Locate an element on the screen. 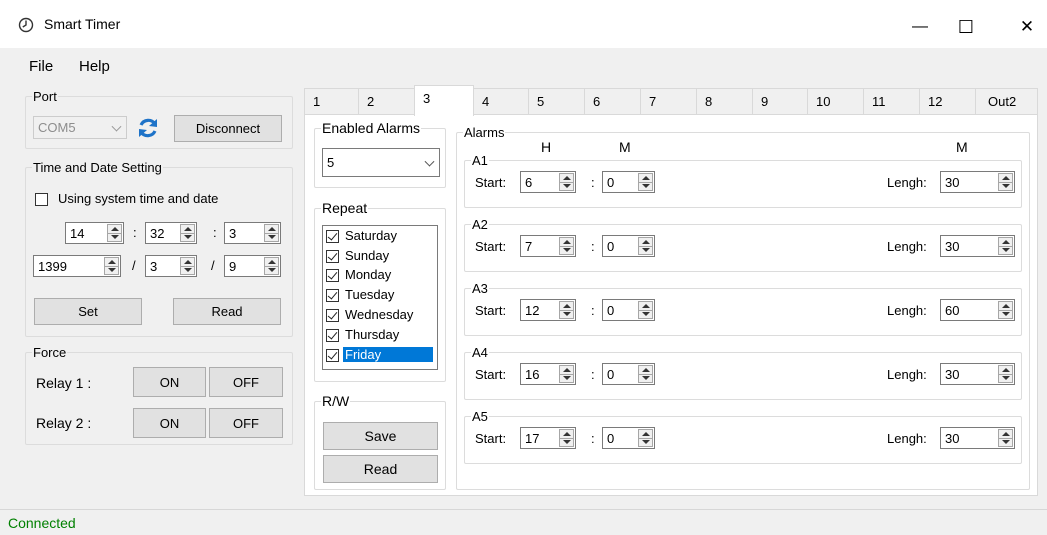 The width and height of the screenshot is (1047, 535). relay2-off-button: OFF is located at coordinates (246, 423).